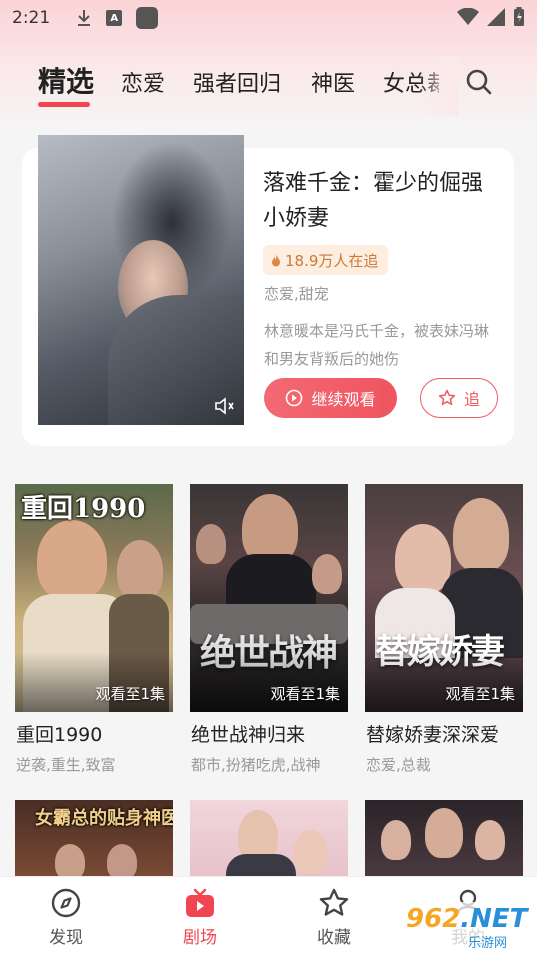  Describe the element at coordinates (378, 201) in the screenshot. I see `featured-title: 落难千金：霍少的倔强小娇妻` at that location.